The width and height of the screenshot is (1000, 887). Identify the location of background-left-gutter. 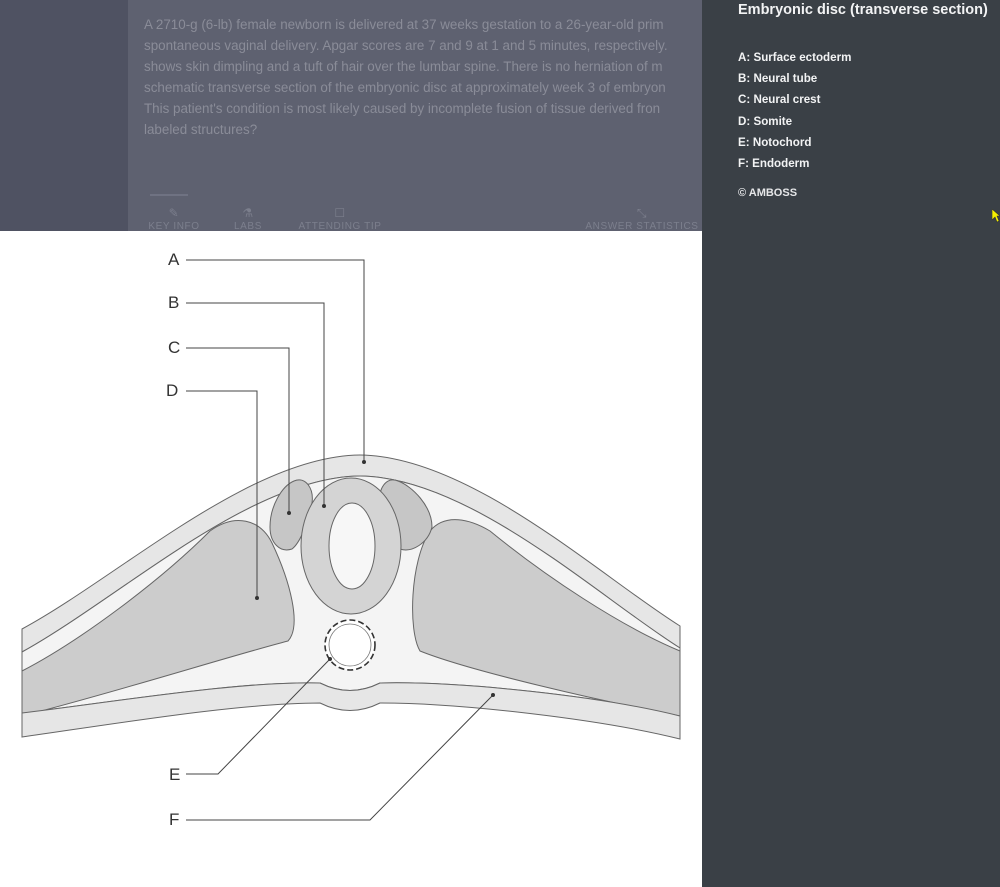
(64, 115).